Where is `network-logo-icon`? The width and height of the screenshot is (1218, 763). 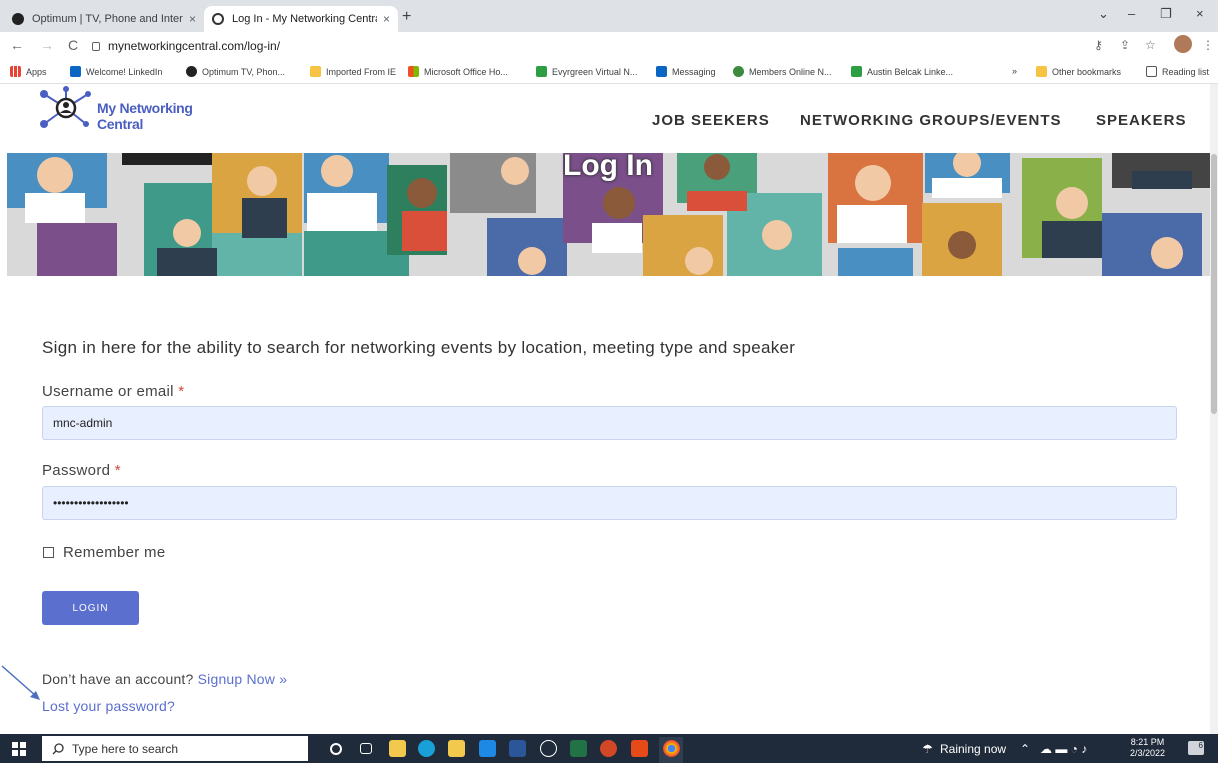
network-logo-icon is located at coordinates (65, 107).